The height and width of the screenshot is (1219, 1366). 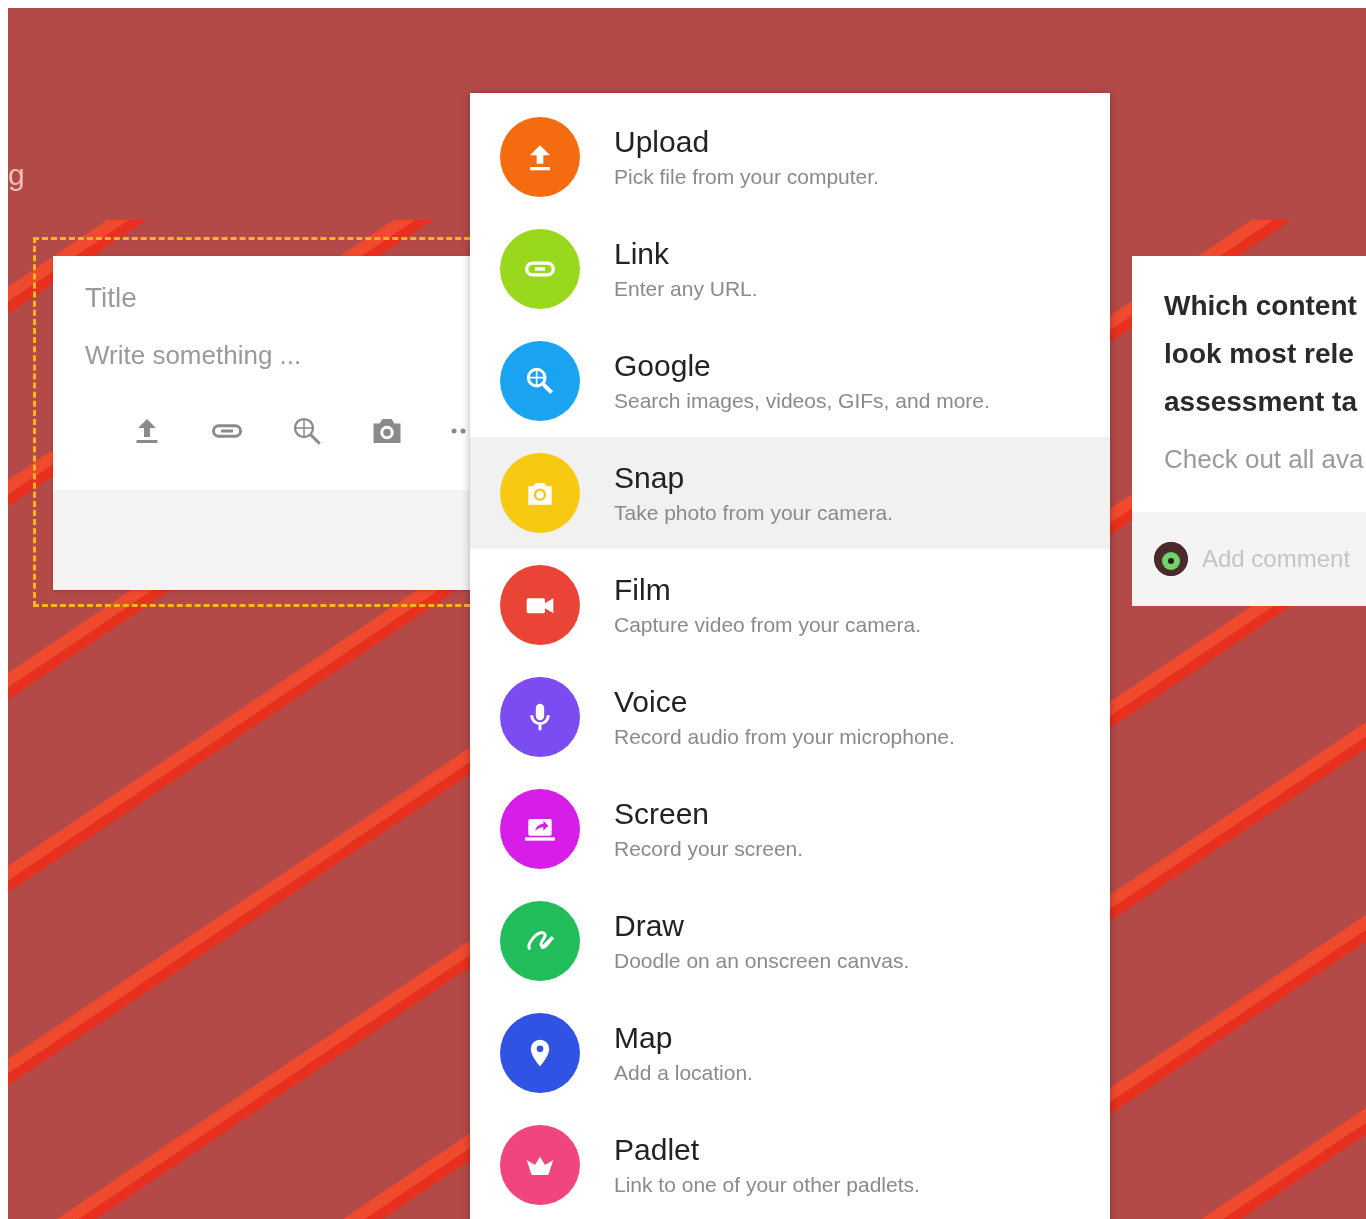 What do you see at coordinates (746, 177) in the screenshot?
I see `menu-item-description: Pick file from your computer.` at bounding box center [746, 177].